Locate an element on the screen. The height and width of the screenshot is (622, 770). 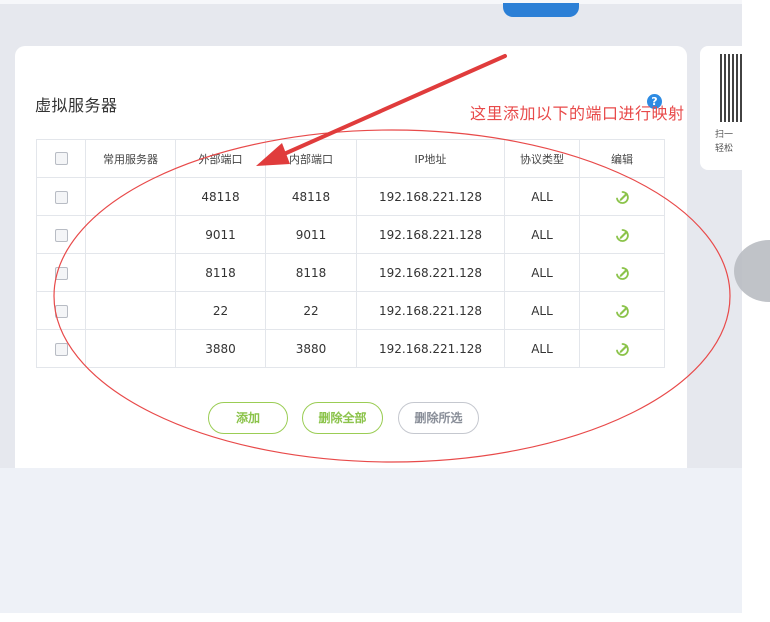
table-row: 22 22 192.168.221.128 ALL is located at coordinates (350, 310).